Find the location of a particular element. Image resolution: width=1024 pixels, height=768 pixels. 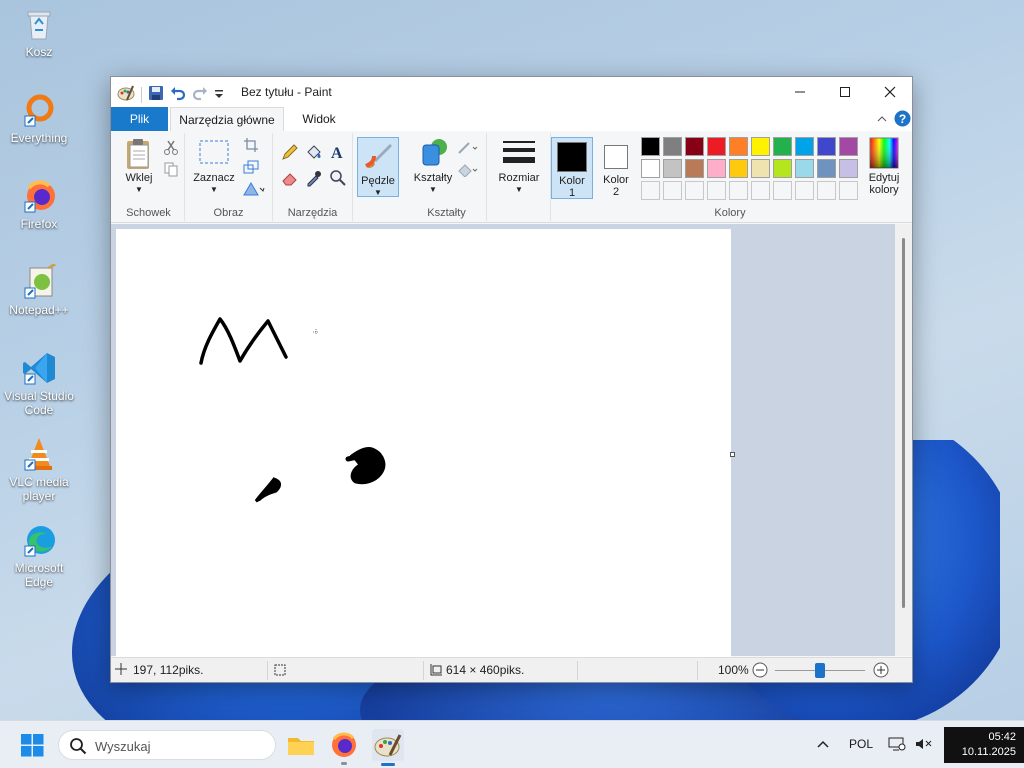

shapes-button: Kształty ▼ is located at coordinates (433, 166).